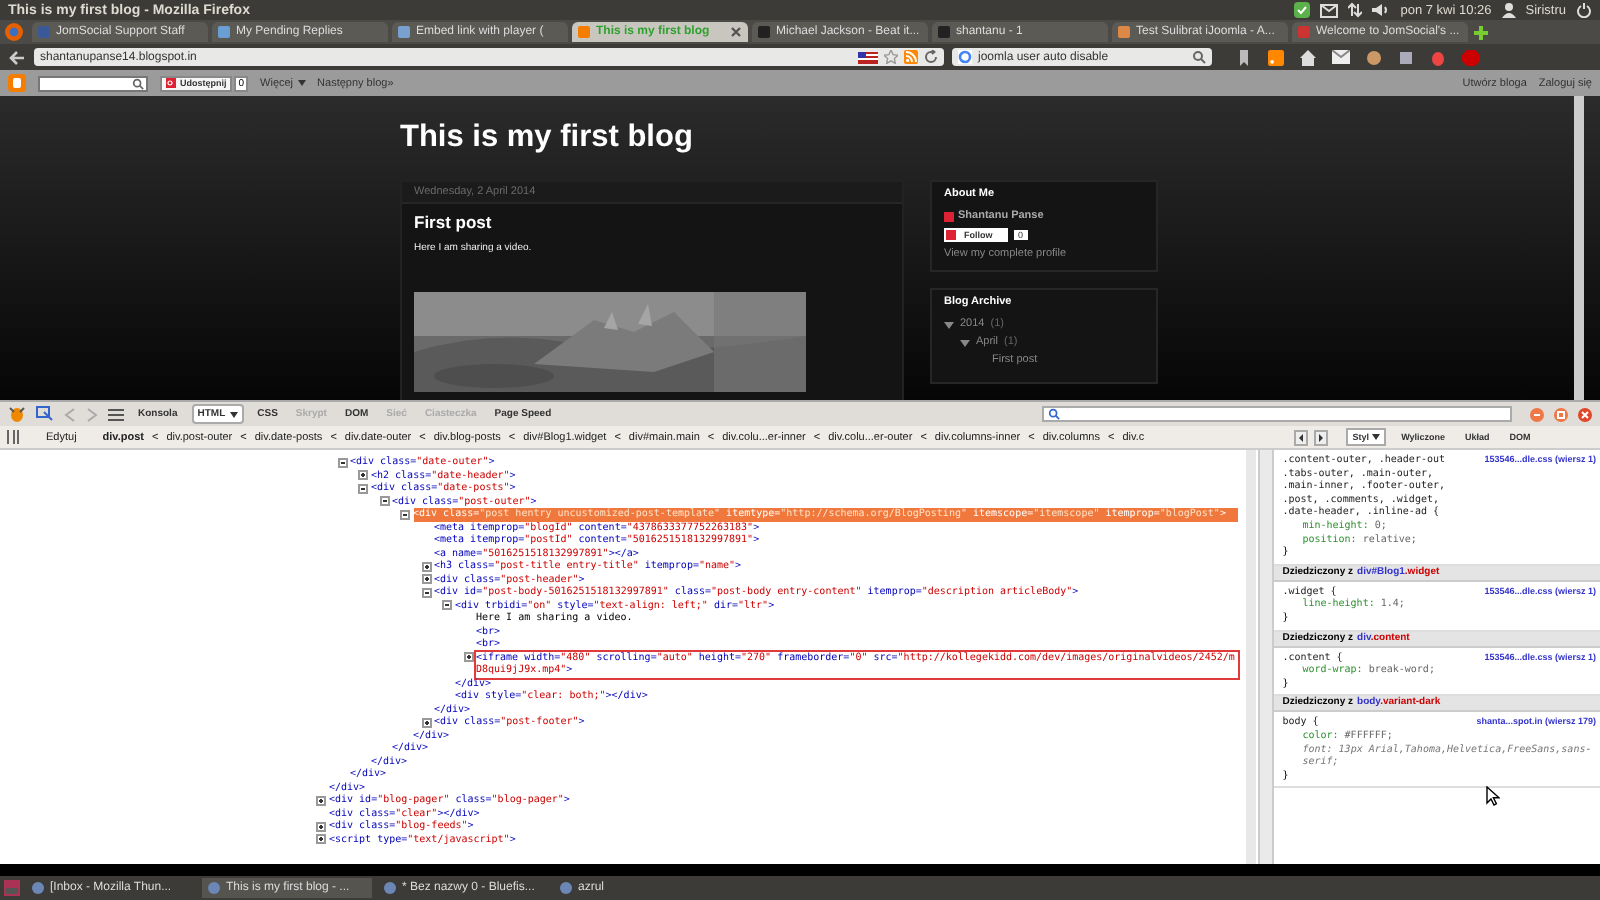 The height and width of the screenshot is (900, 1600). Describe the element at coordinates (891, 57) in the screenshot. I see `star-icon` at that location.